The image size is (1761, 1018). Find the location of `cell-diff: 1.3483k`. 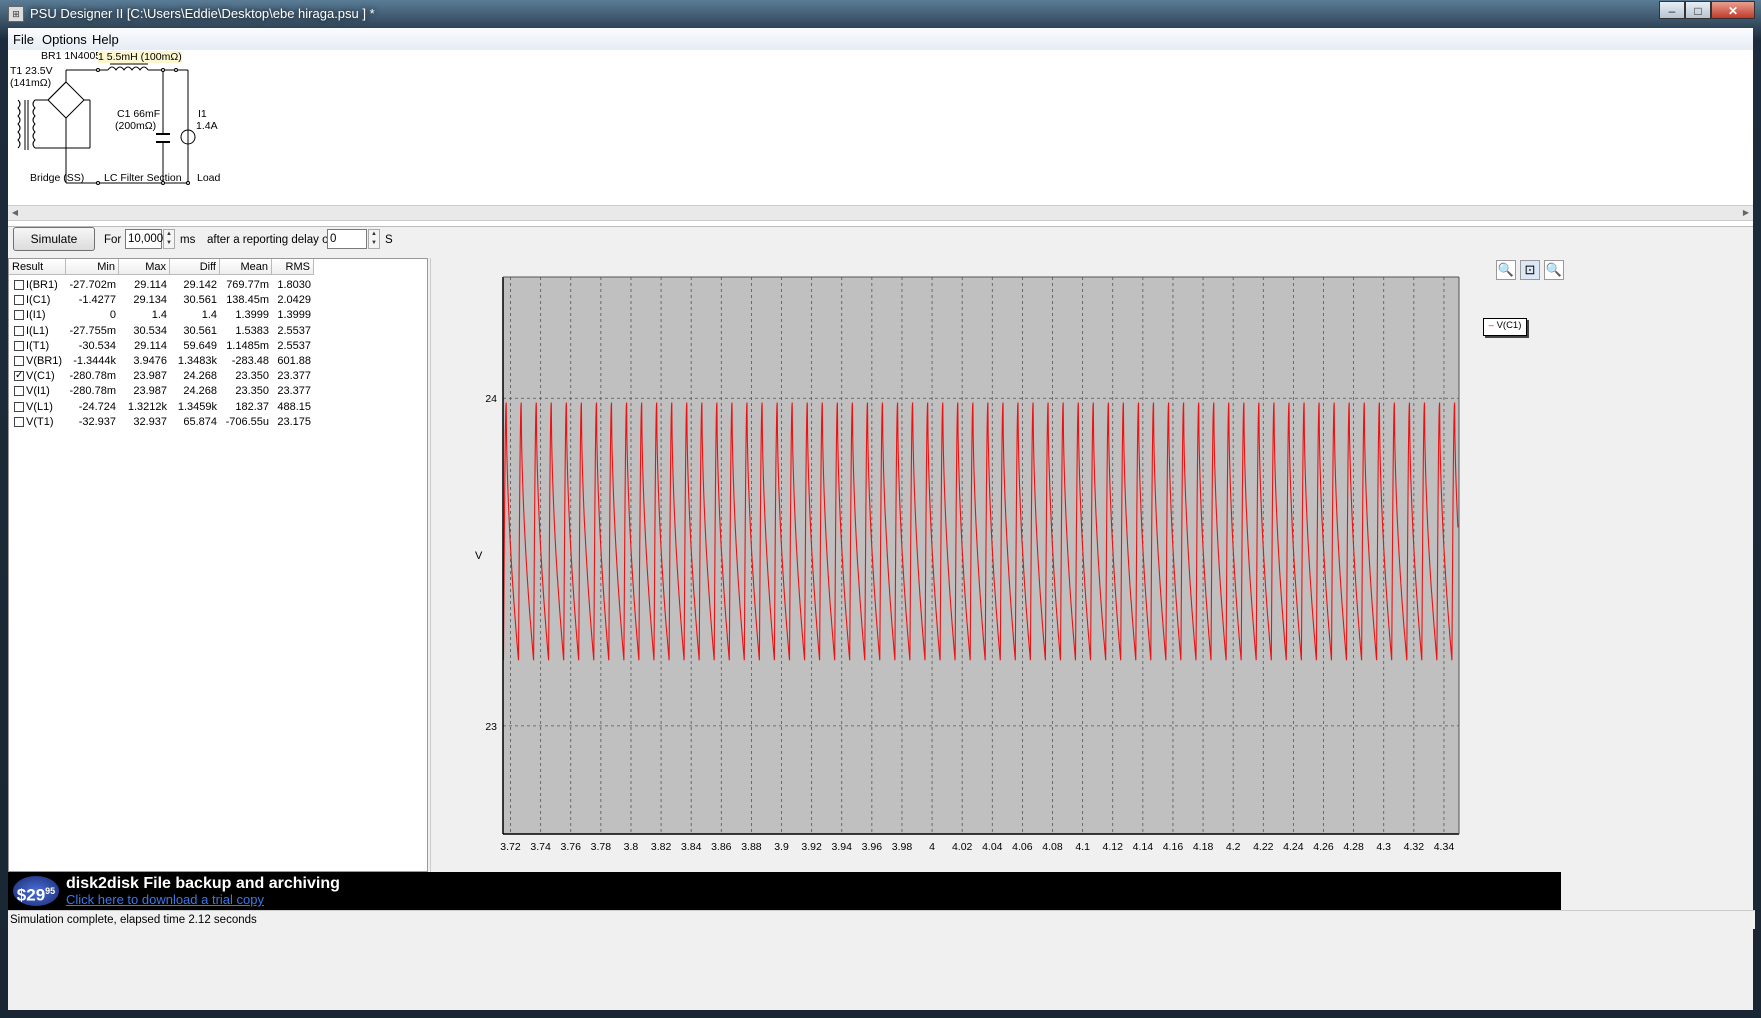

cell-diff: 1.3483k is located at coordinates (197, 361).